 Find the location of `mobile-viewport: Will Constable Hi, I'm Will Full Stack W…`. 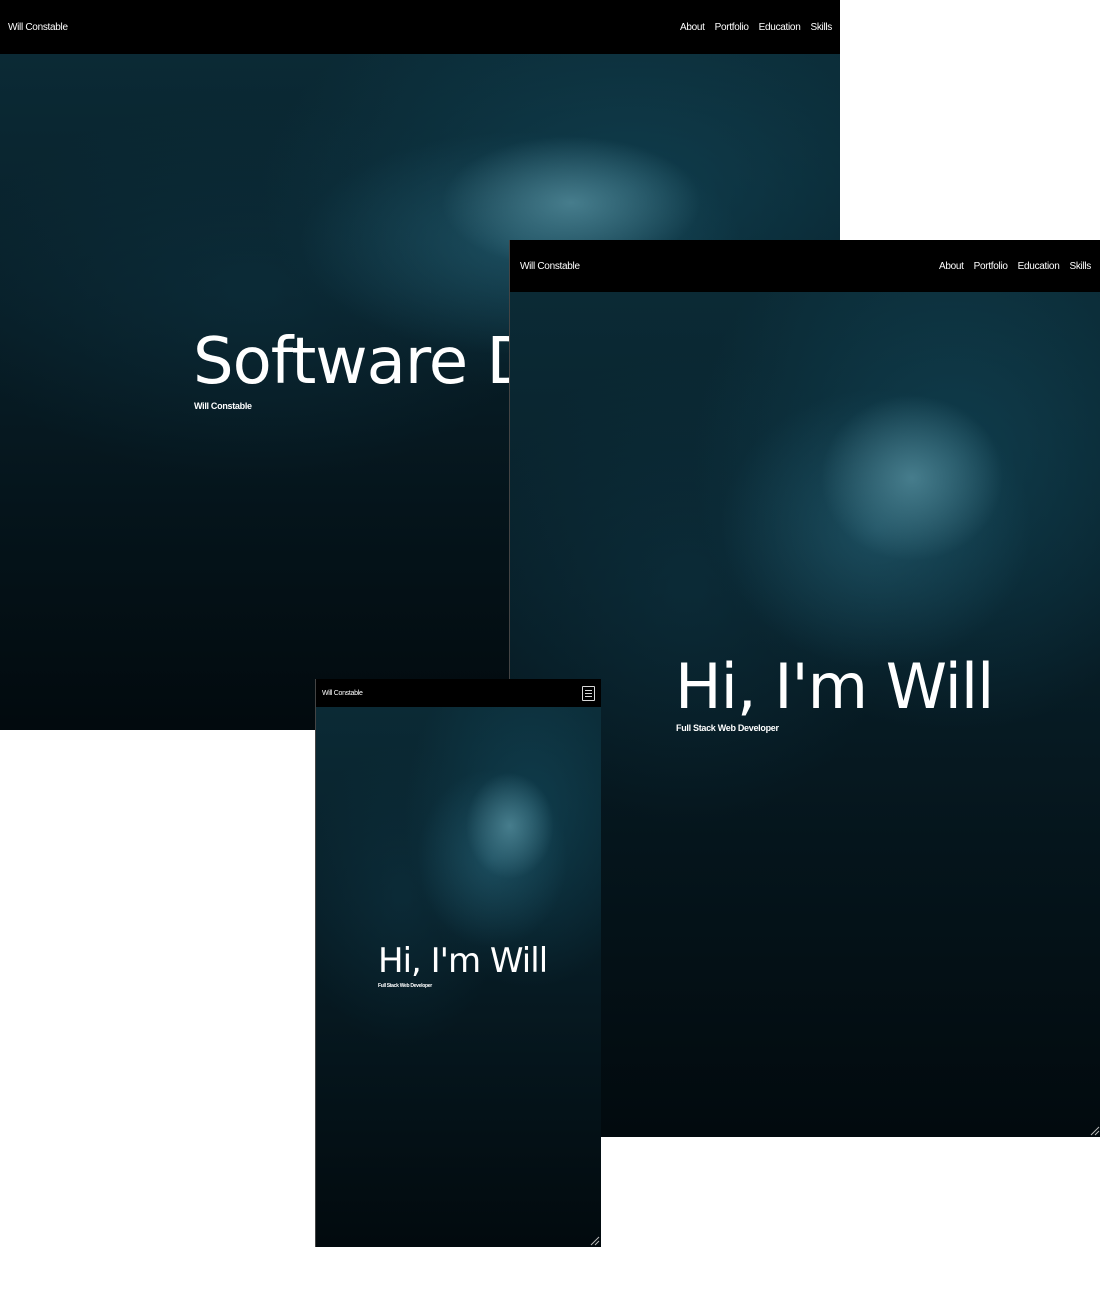

mobile-viewport: Will Constable Hi, I'm Will Full Stack W… is located at coordinates (458, 963).